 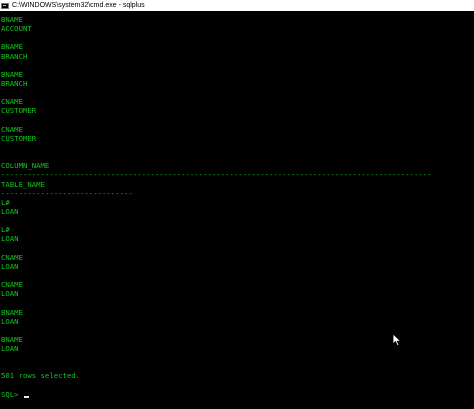 What do you see at coordinates (237, 5) in the screenshot?
I see `title-bar: C:\WINDOWS\system32\cmd.exe - sqlplus` at bounding box center [237, 5].